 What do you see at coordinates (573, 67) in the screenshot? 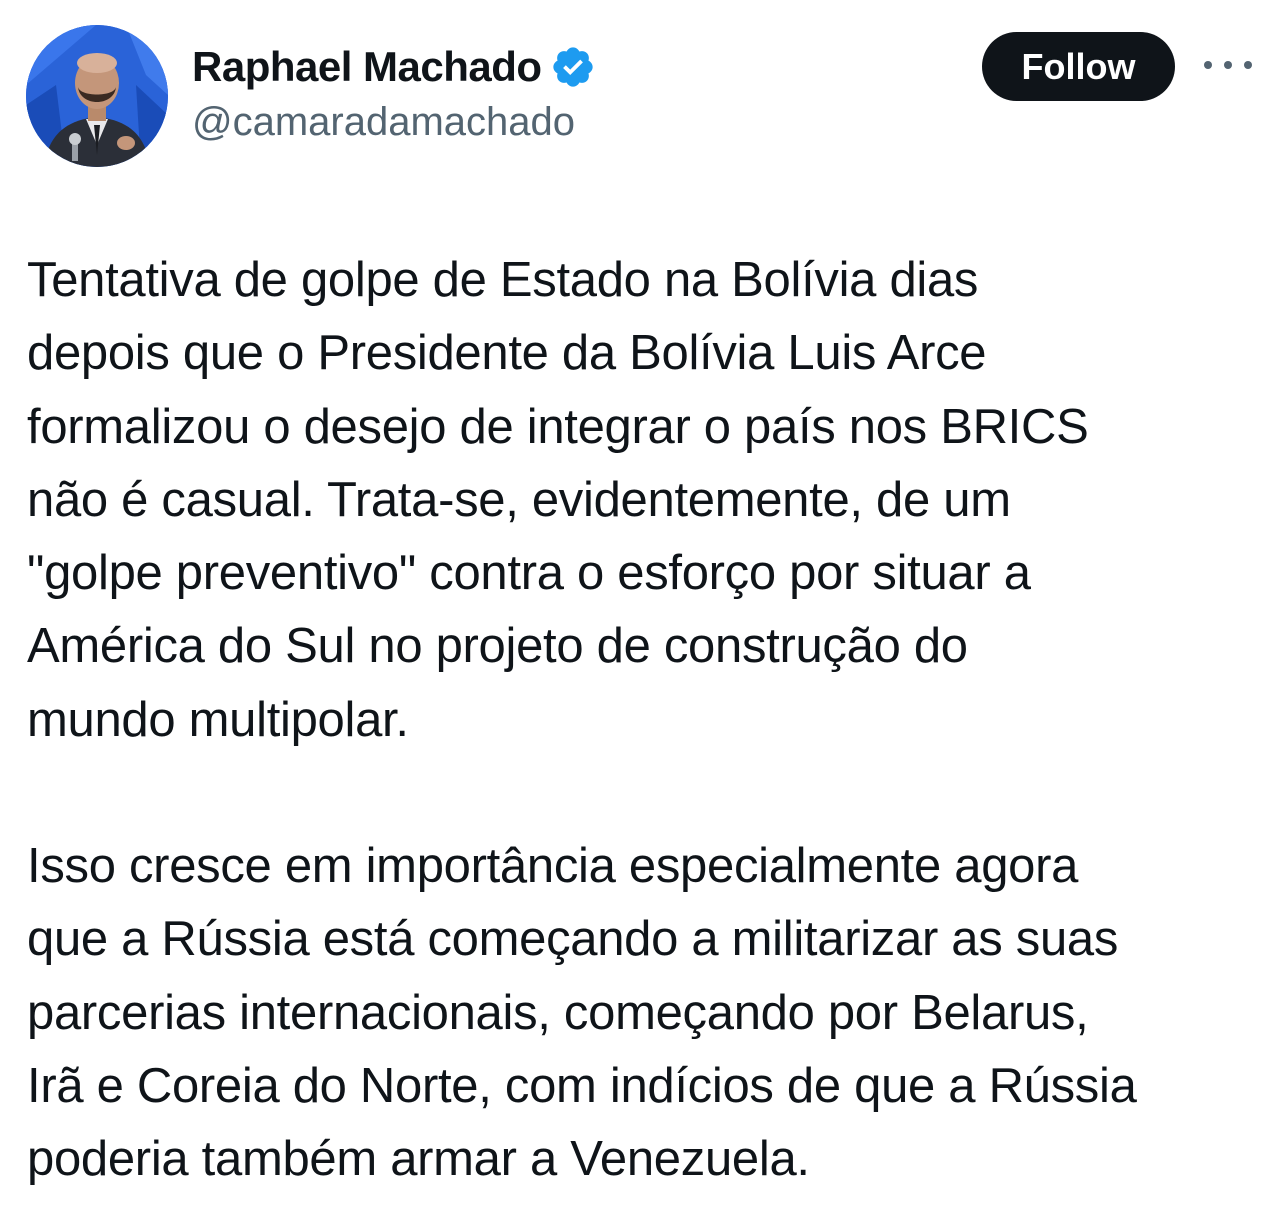
I see `verified-badge-icon` at bounding box center [573, 67].